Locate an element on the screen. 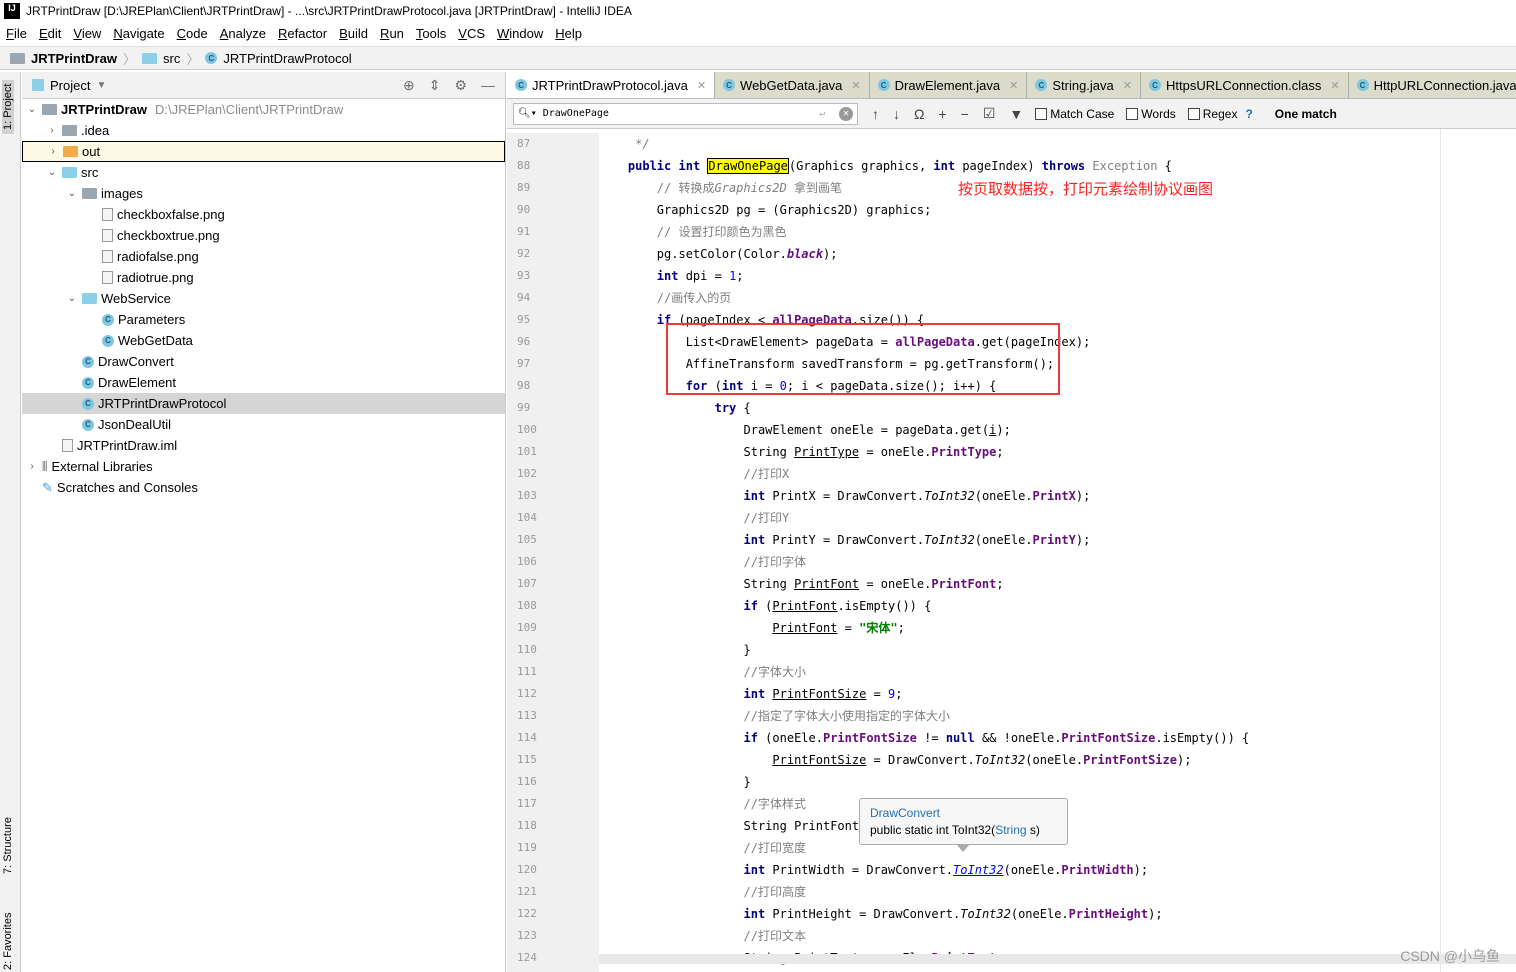 The image size is (1516, 972). tree-item: ⌄ images is located at coordinates (263, 193).